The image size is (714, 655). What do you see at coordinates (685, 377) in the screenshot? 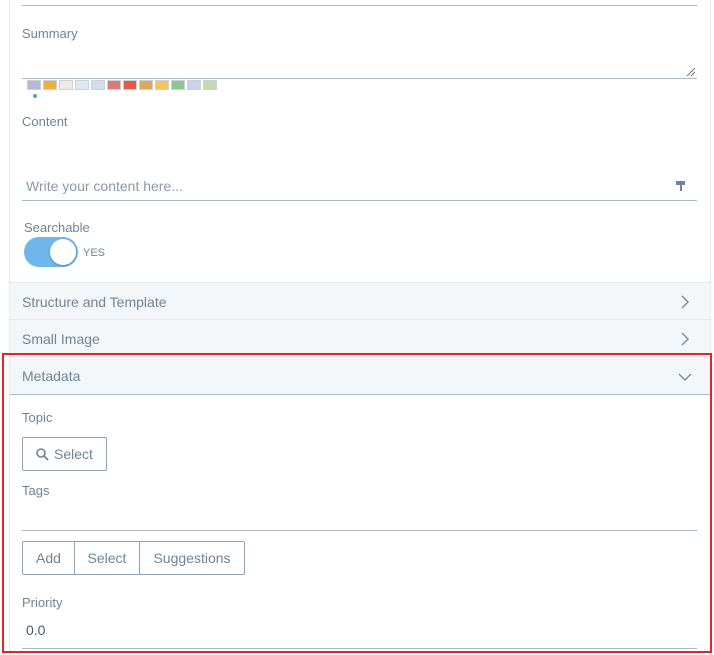
I see `chevron-down-icon` at bounding box center [685, 377].